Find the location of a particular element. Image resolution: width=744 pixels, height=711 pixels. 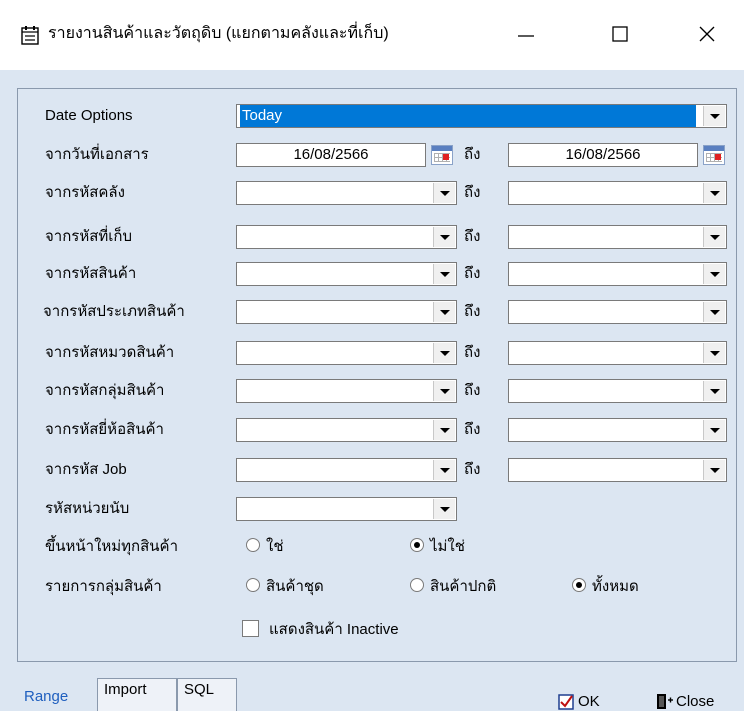

show-inactive-checkbox: แสดงสินค้า Inactive is located at coordinates (320, 630).